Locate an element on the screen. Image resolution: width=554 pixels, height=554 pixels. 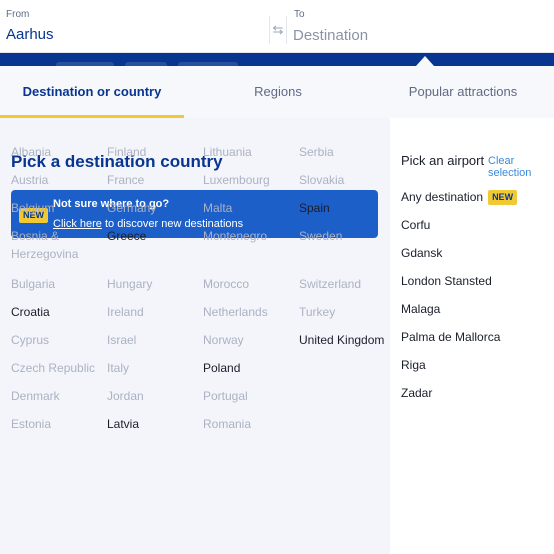
country-item: Austria is located at coordinates (30, 180).